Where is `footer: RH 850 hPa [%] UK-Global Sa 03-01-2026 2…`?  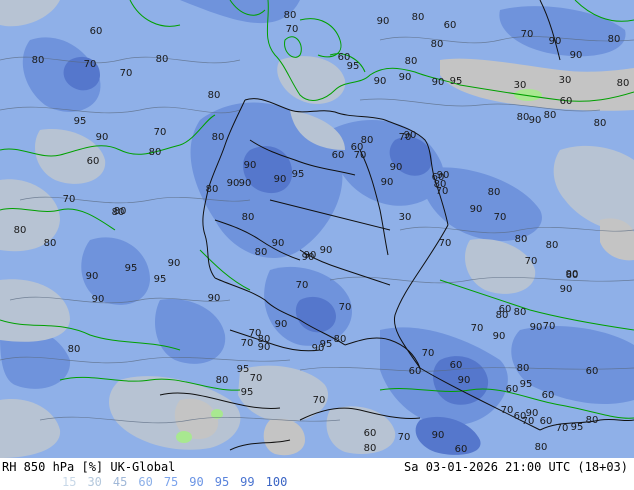
footer: RH 850 hPa [%] UK-Global Sa 03-01-2026 2… is located at coordinates (317, 474).